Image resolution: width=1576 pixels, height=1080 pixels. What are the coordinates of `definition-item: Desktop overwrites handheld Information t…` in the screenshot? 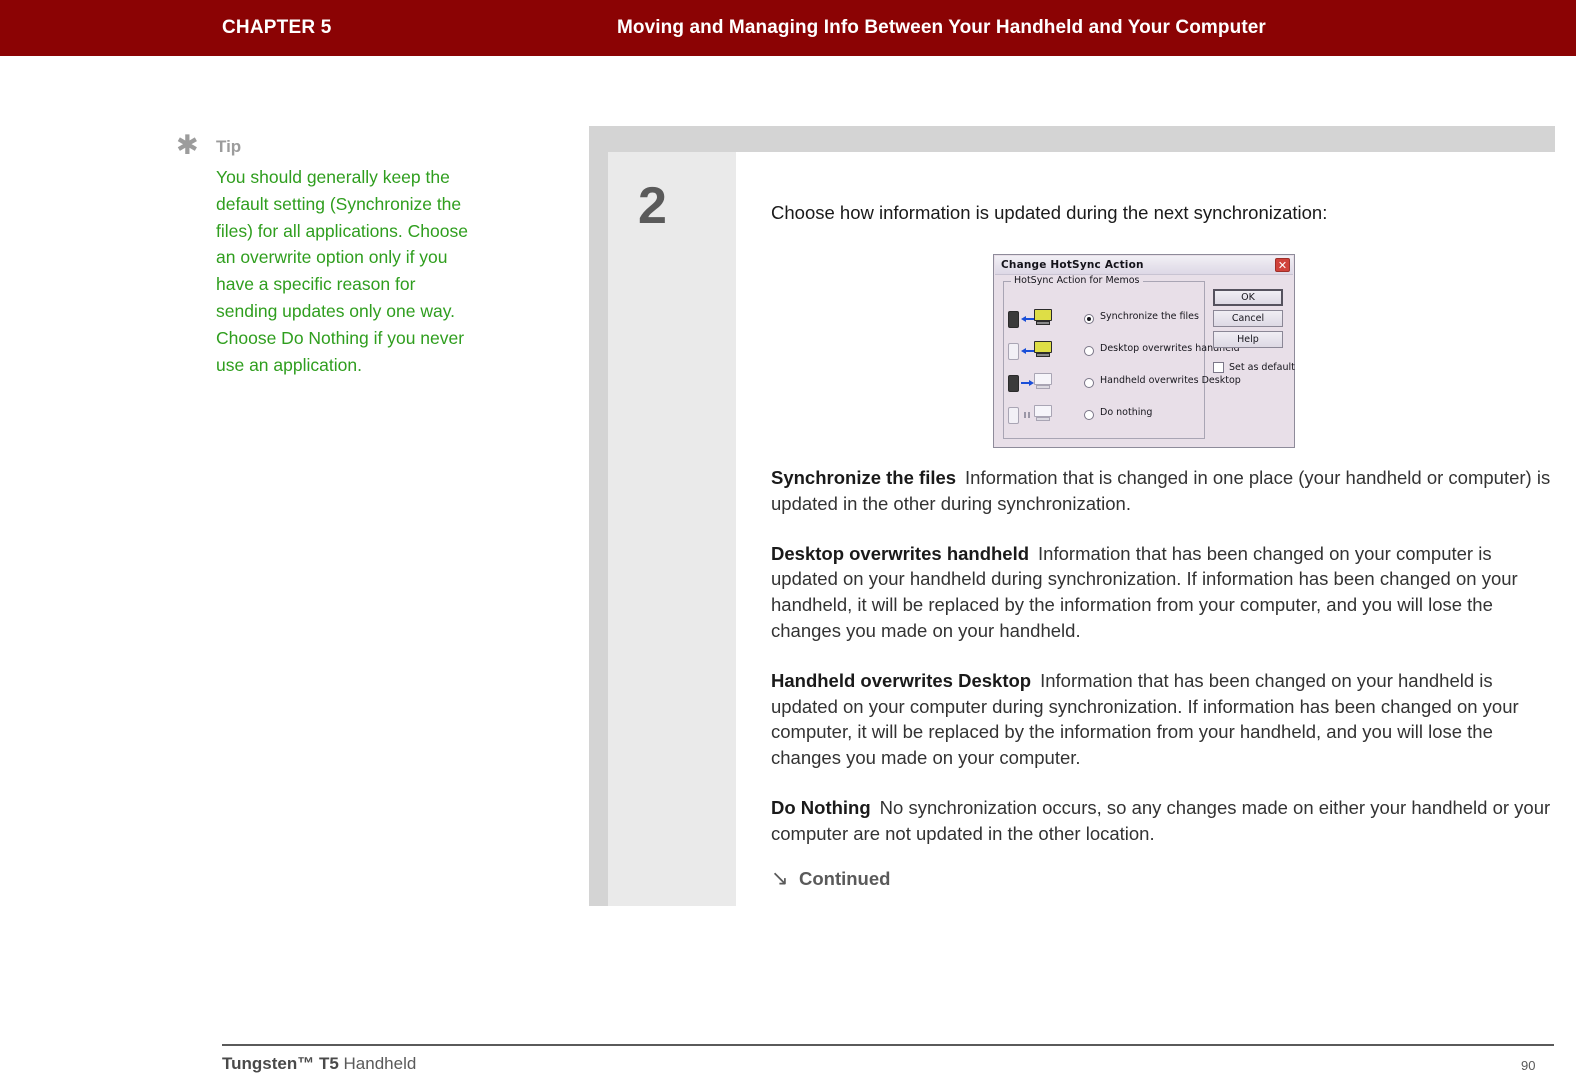 It's located at (1162, 592).